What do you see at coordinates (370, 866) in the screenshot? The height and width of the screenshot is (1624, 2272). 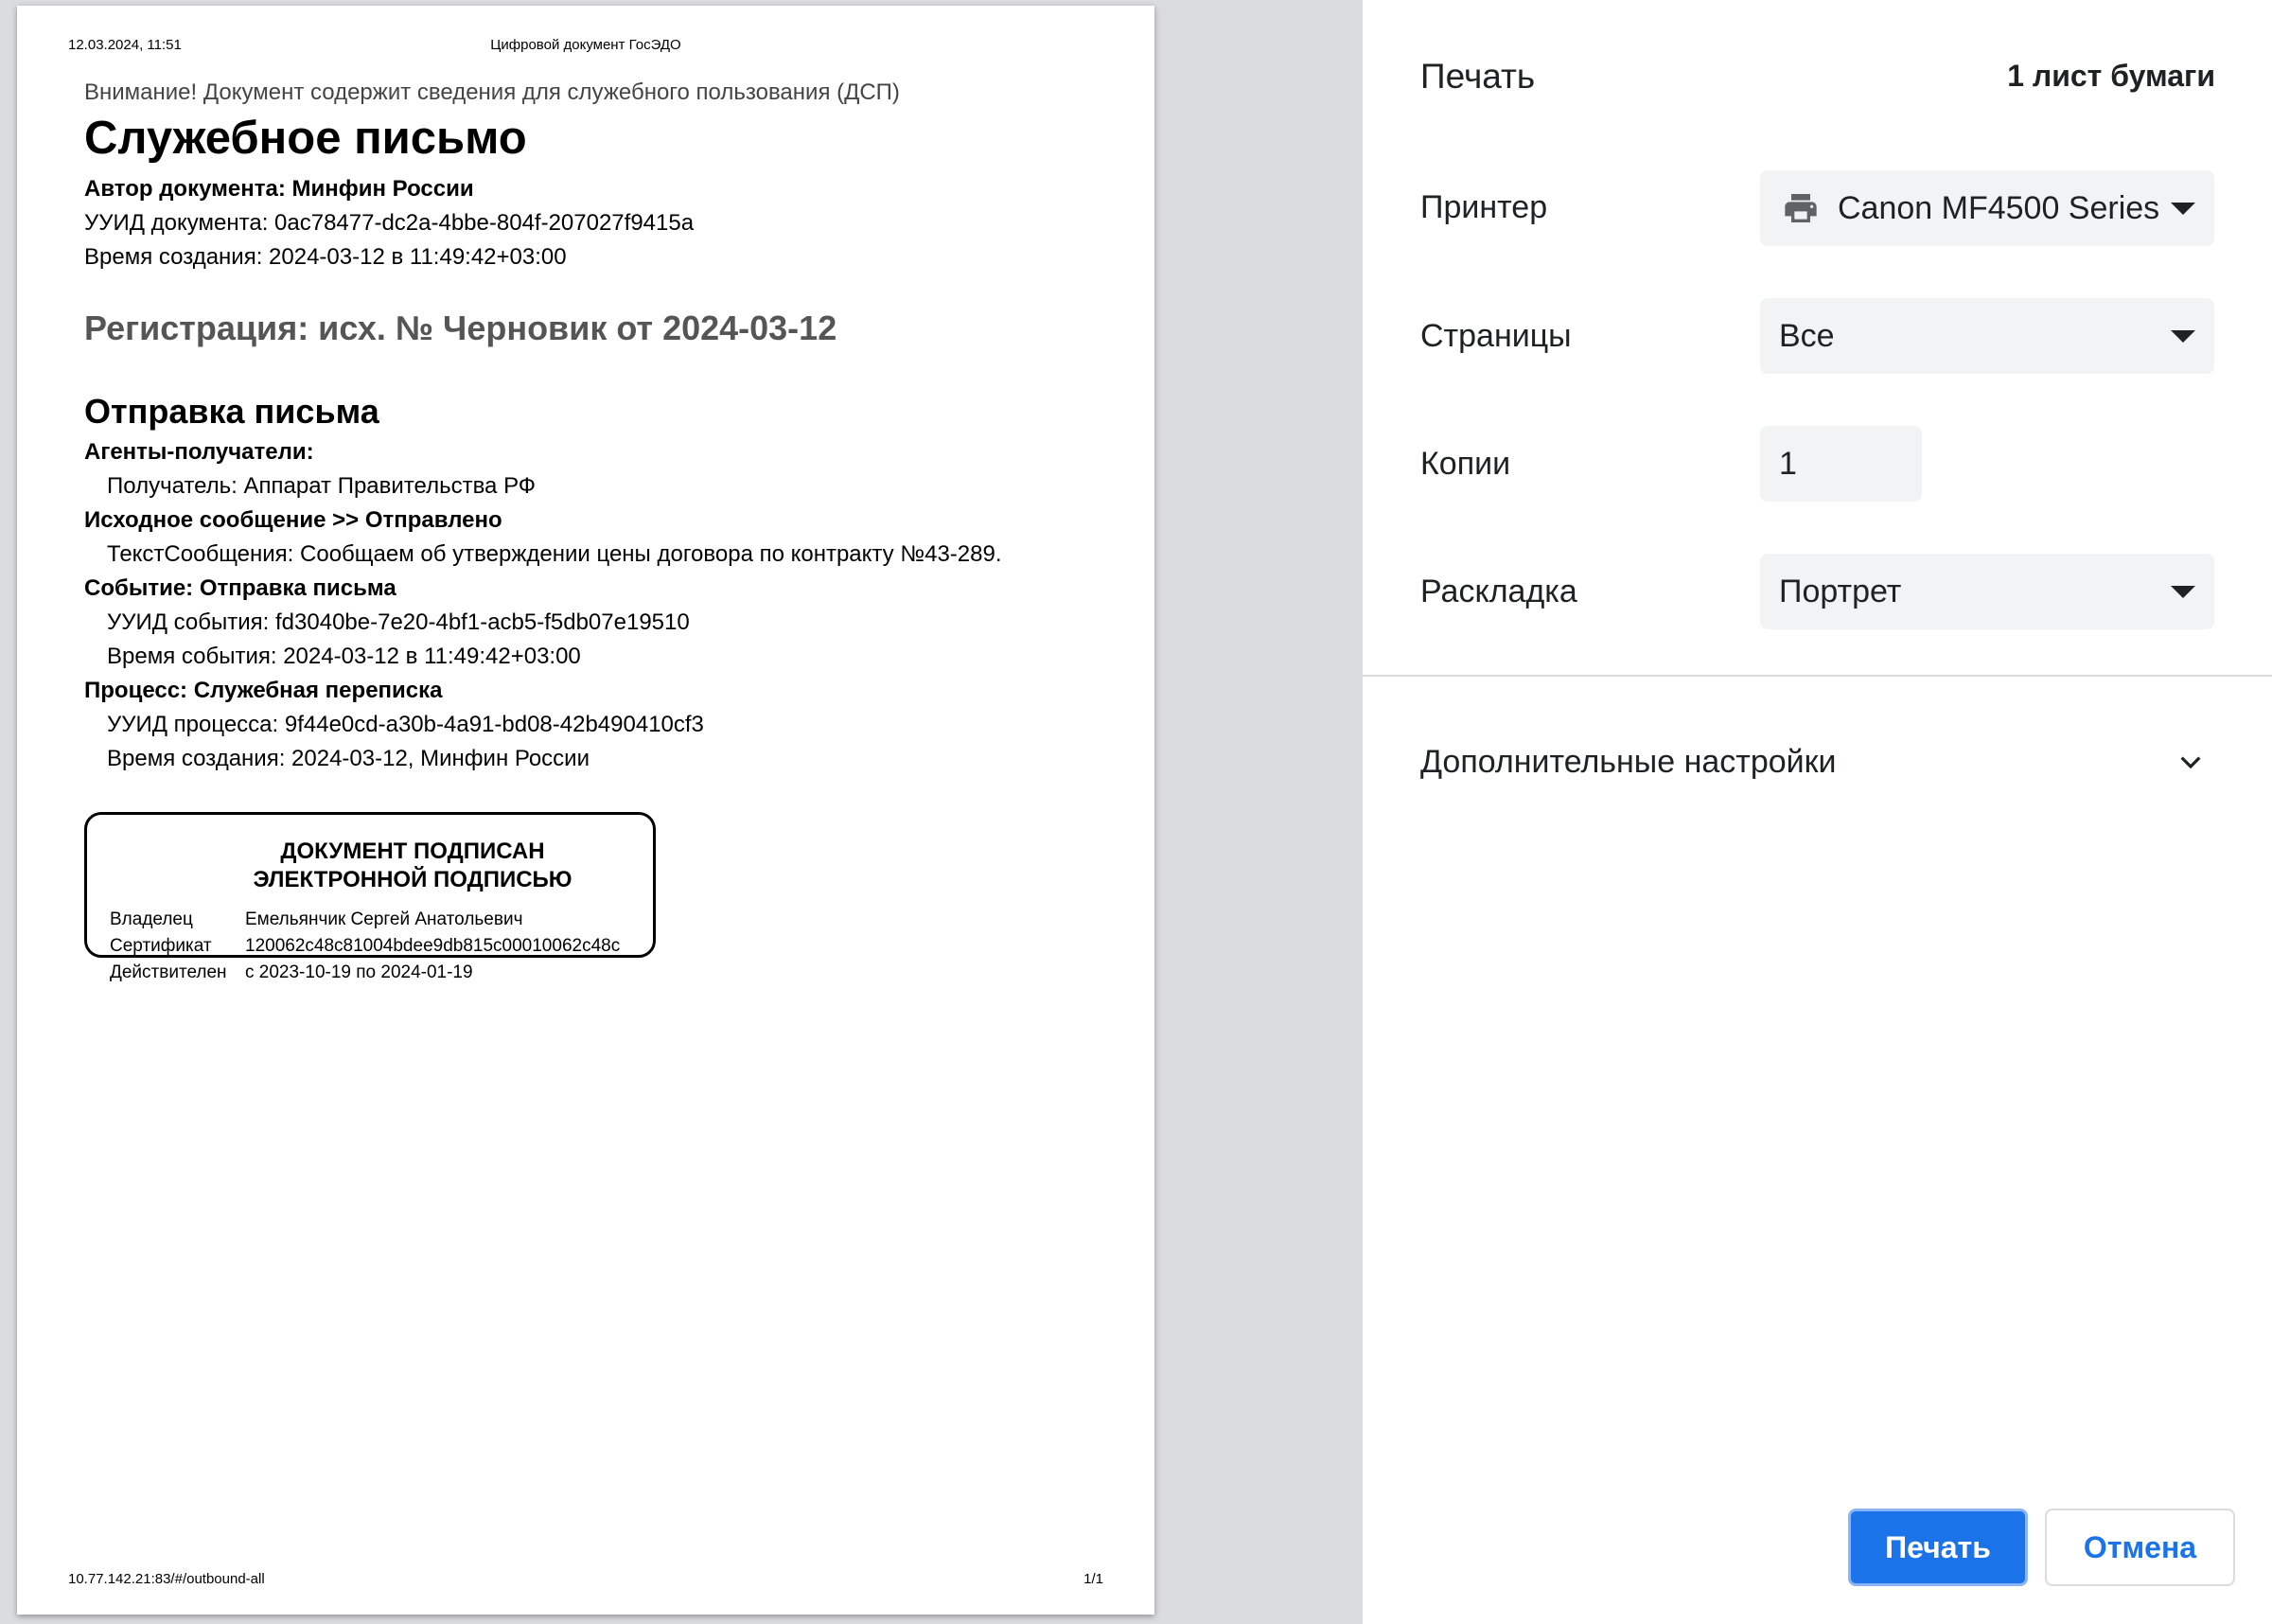 I see `signature-heading: ДОКУМЕНТ ПОДПИСАН ЭЛЕКТРОННОЙ ПОДПИСЬЮ` at bounding box center [370, 866].